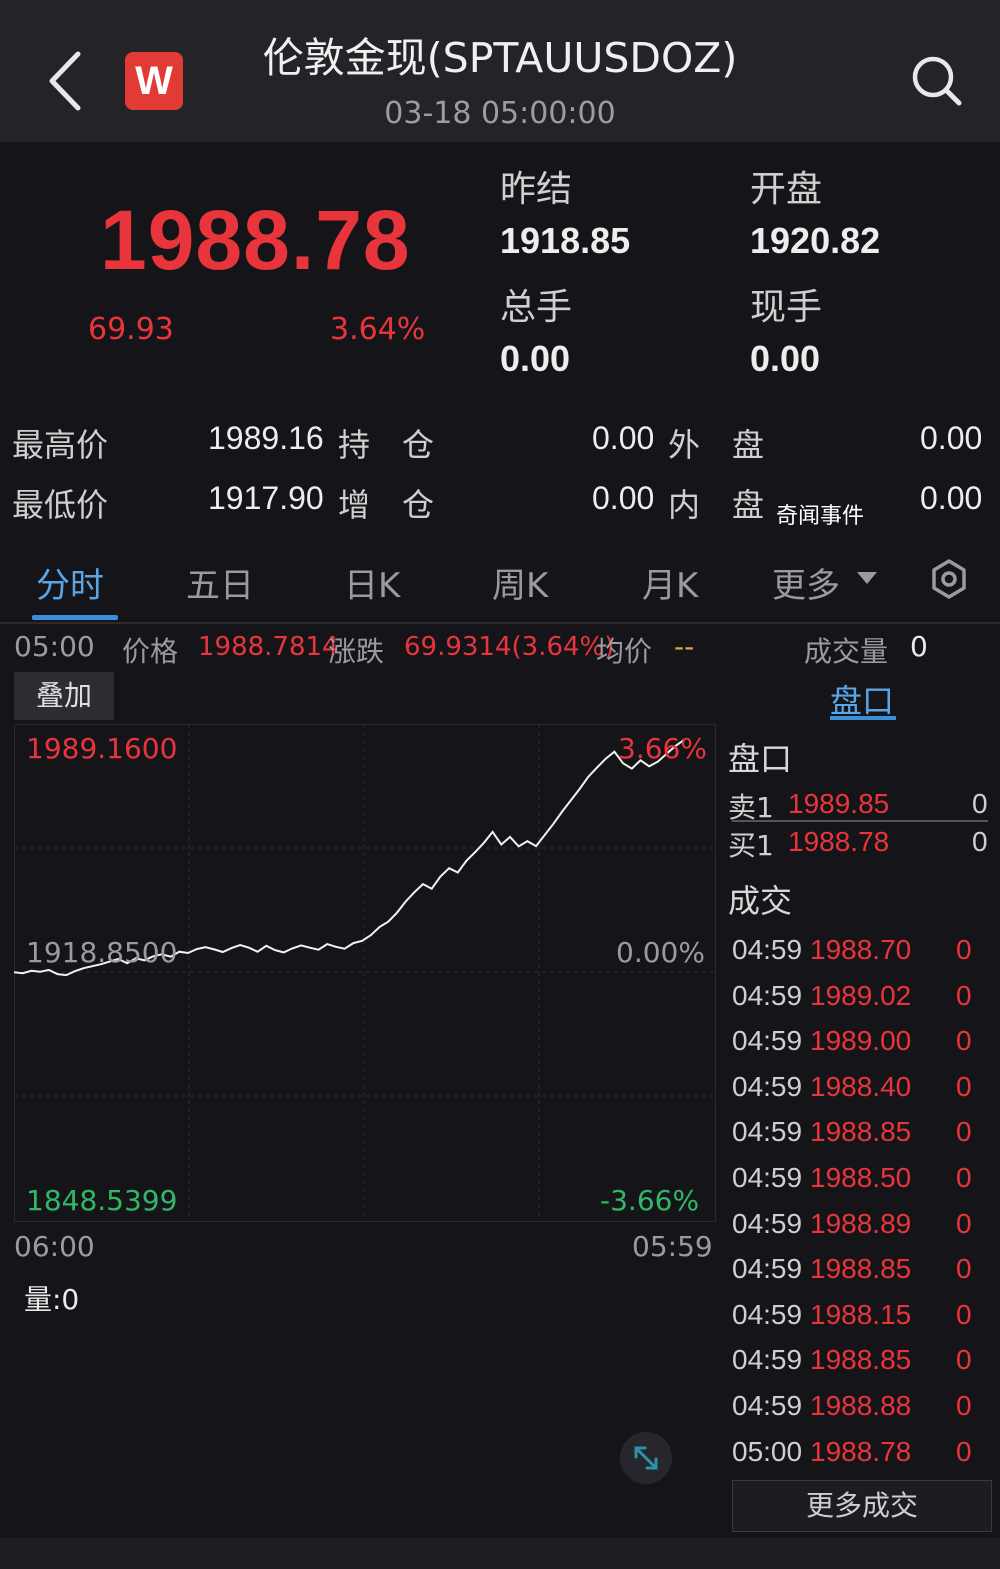 The height and width of the screenshot is (1569, 1000). What do you see at coordinates (378, 329) in the screenshot?
I see `price-change-pct: 3.64%` at bounding box center [378, 329].